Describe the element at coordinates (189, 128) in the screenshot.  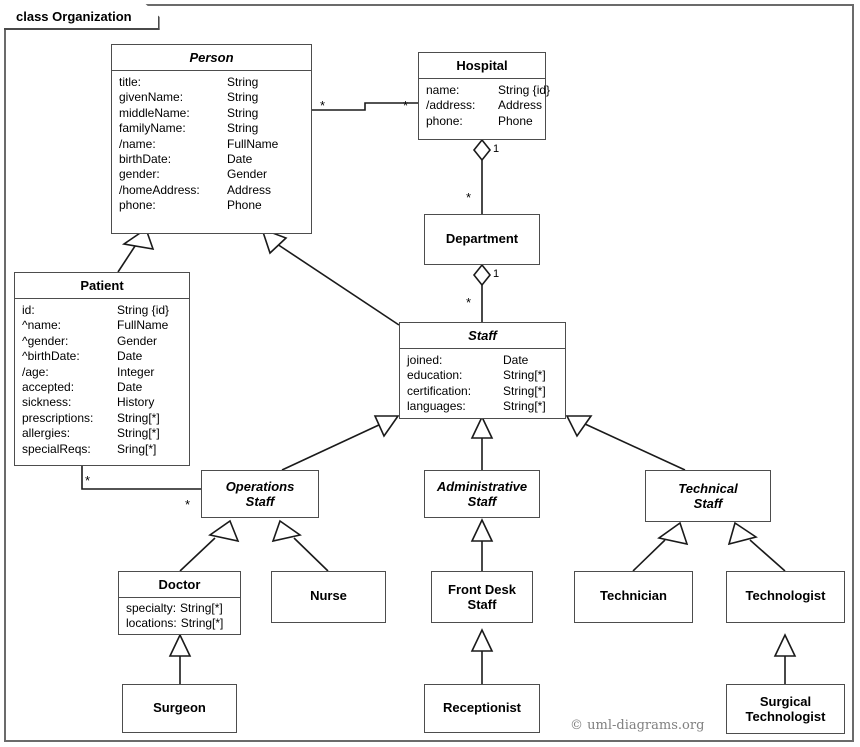
I see `attribute-row: familyName: String` at that location.